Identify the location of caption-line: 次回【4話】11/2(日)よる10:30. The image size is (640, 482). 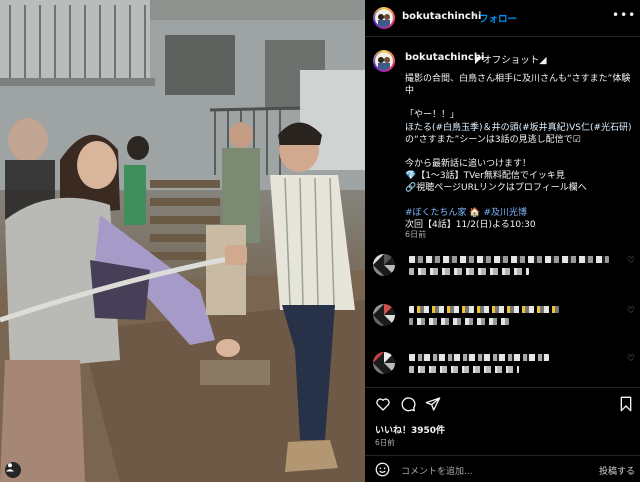
(470, 224).